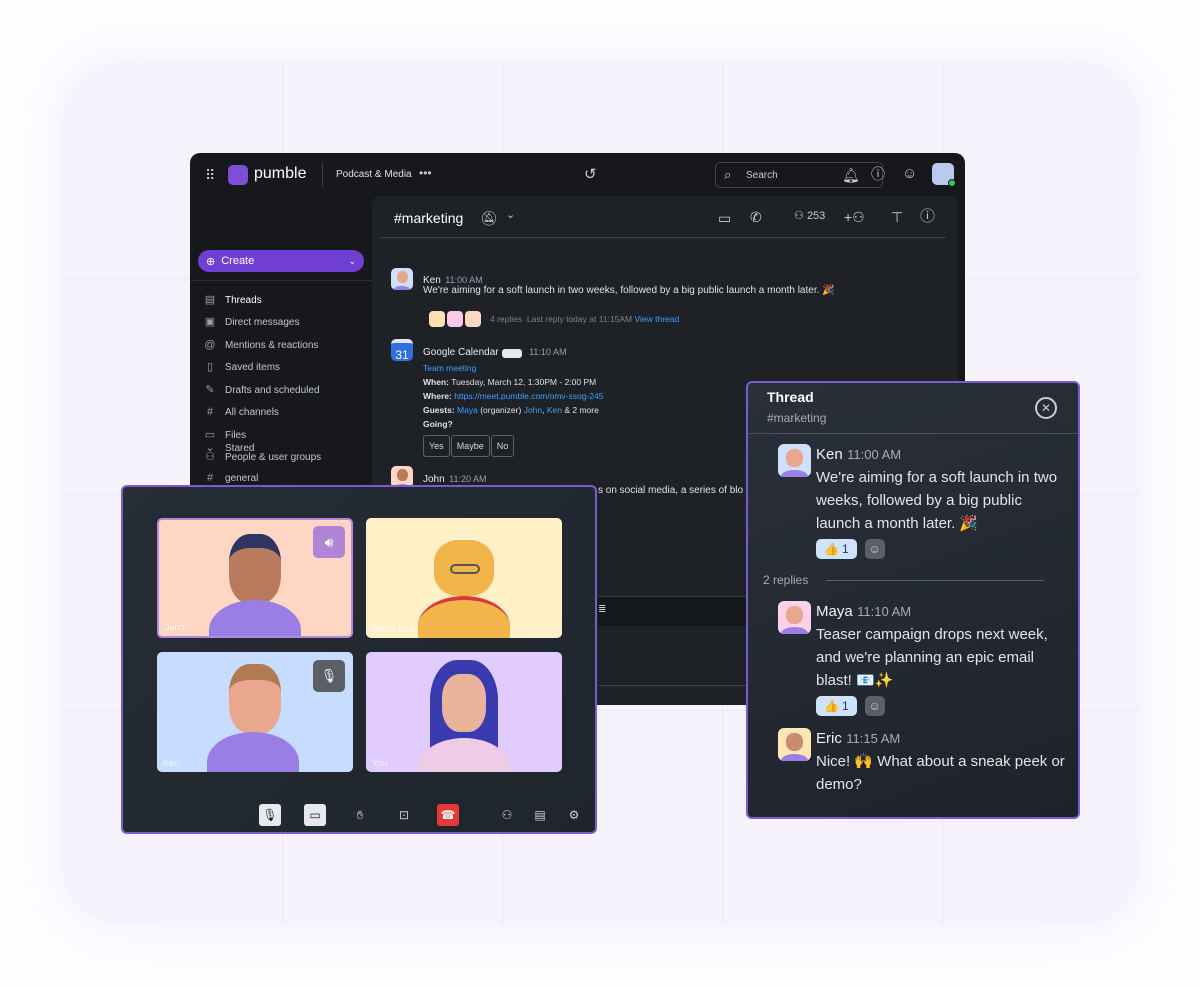 The width and height of the screenshot is (1200, 988). What do you see at coordinates (425, 173) in the screenshot?
I see `more-icon: •••` at bounding box center [425, 173].